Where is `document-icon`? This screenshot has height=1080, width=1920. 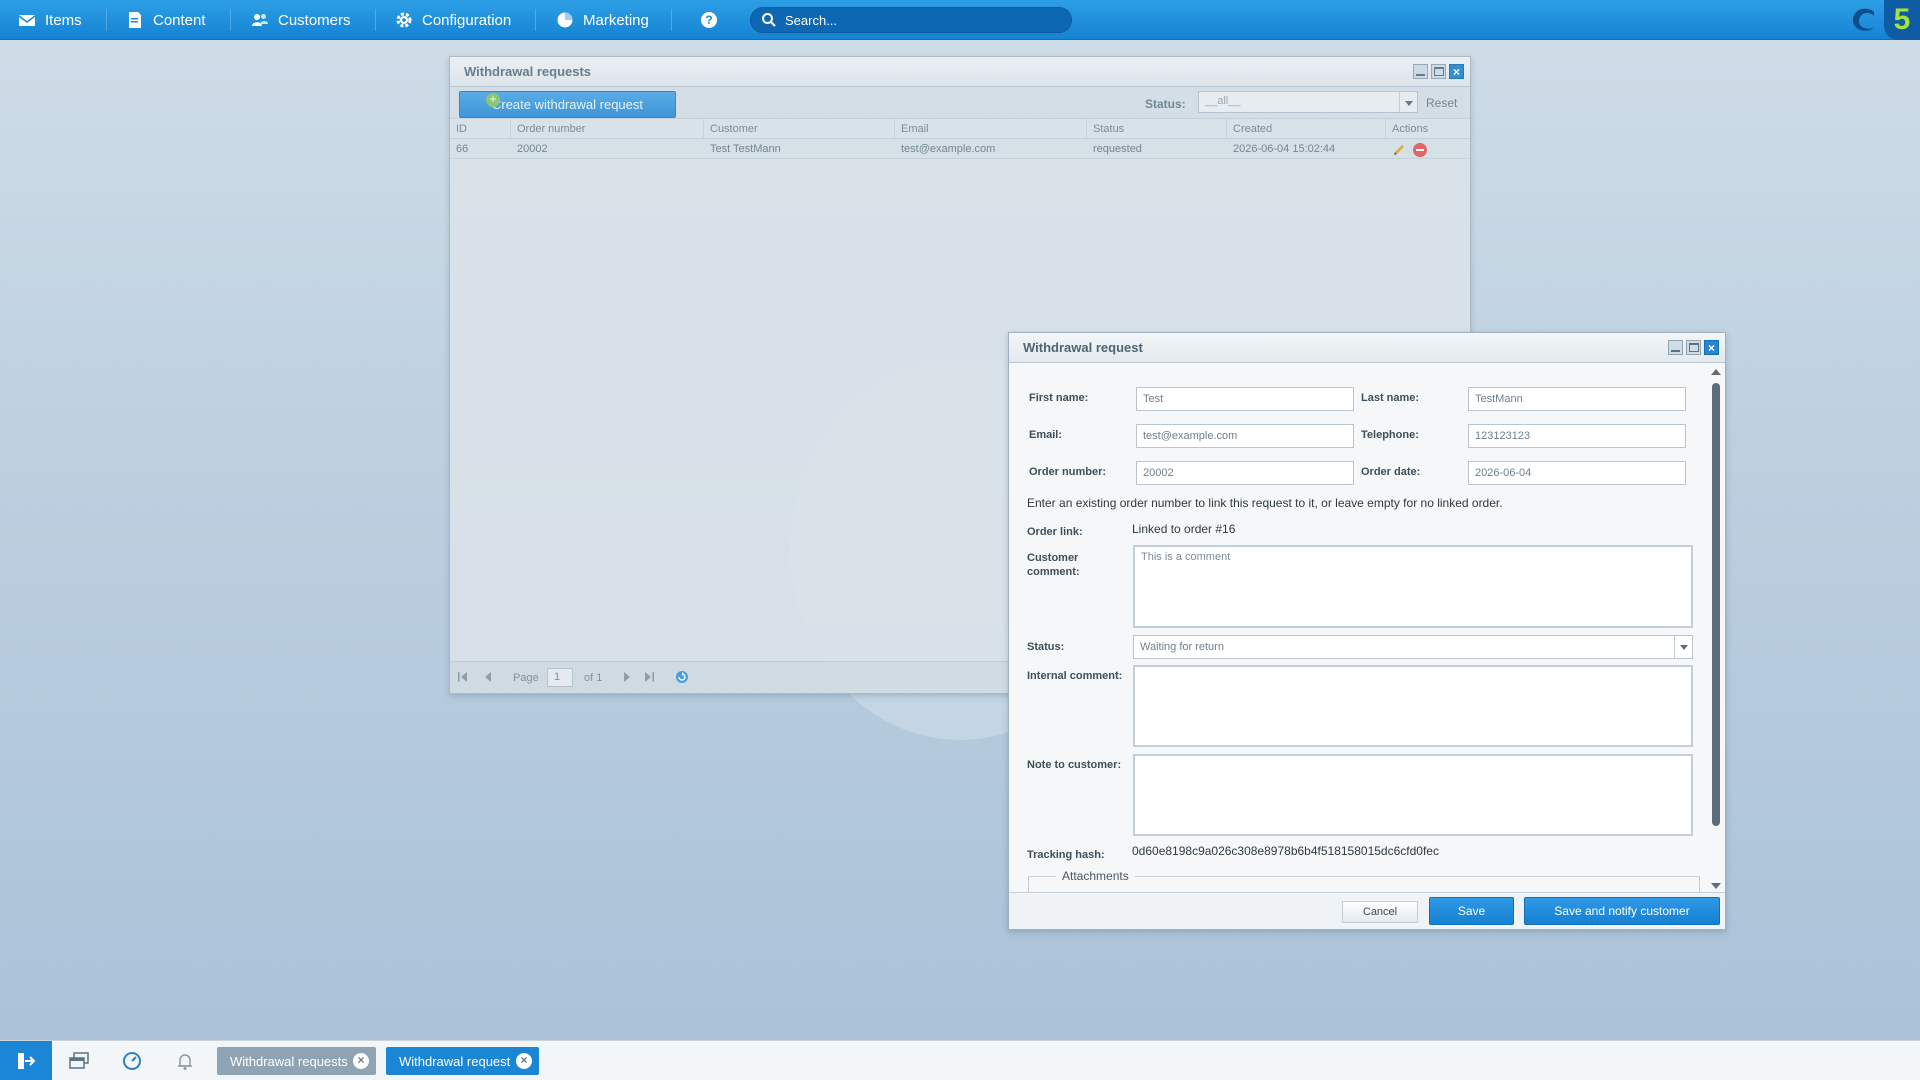
document-icon is located at coordinates (135, 20).